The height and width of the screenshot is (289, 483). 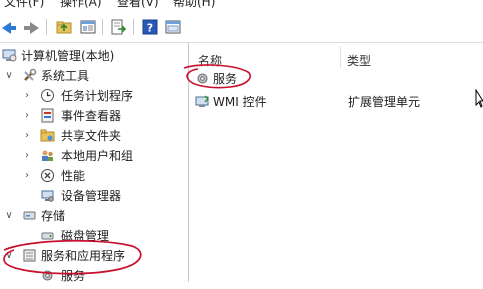 What do you see at coordinates (83, 256) in the screenshot?
I see `tree-label: 服务和应用程序` at bounding box center [83, 256].